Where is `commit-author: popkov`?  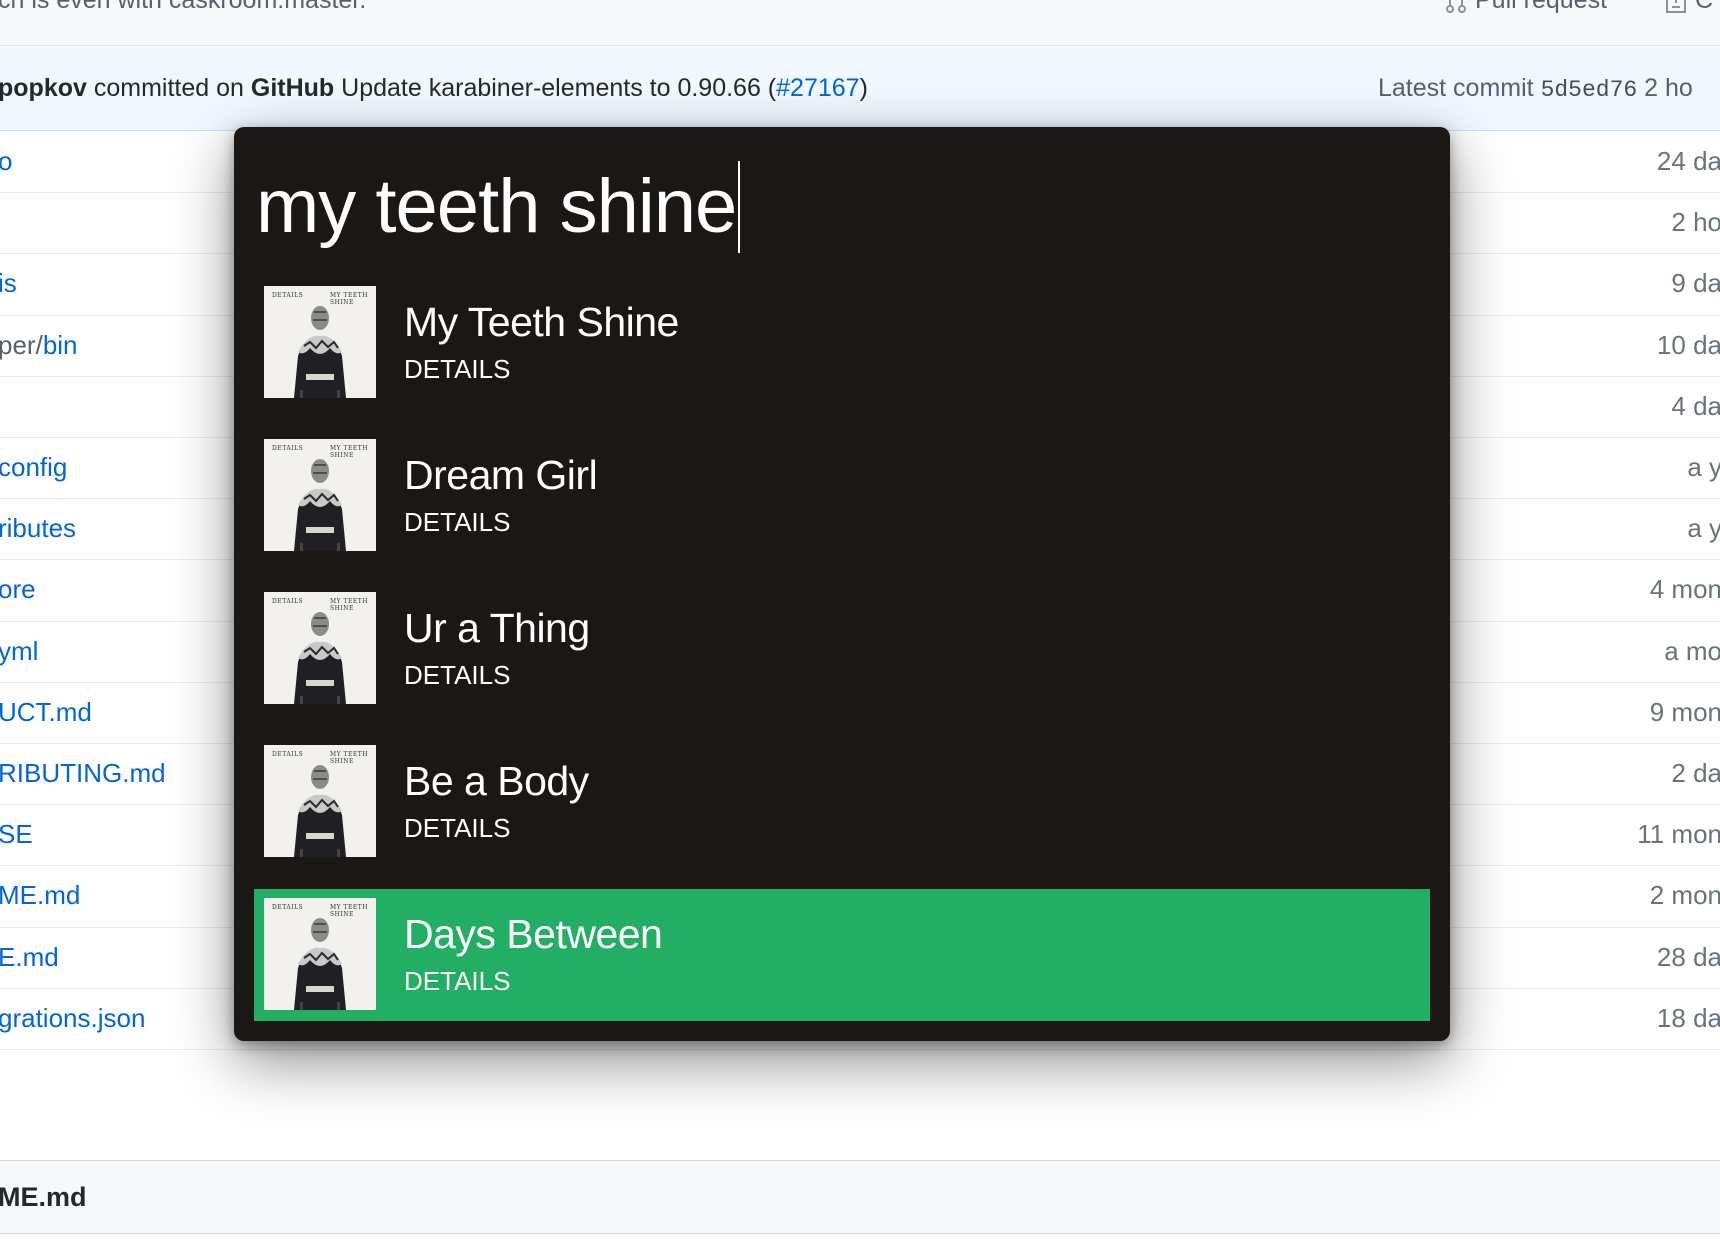 commit-author: popkov is located at coordinates (43, 88).